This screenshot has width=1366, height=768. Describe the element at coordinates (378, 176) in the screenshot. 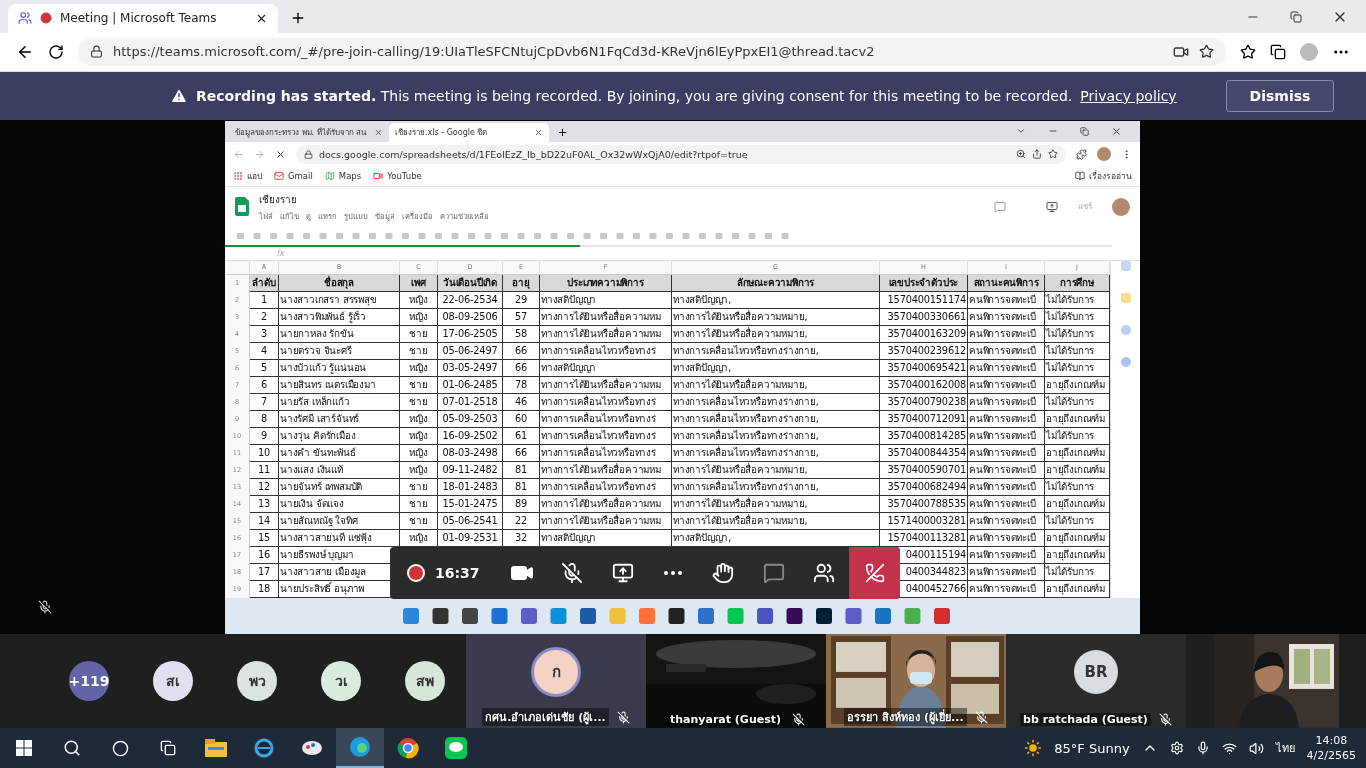

I see `video-icon` at that location.